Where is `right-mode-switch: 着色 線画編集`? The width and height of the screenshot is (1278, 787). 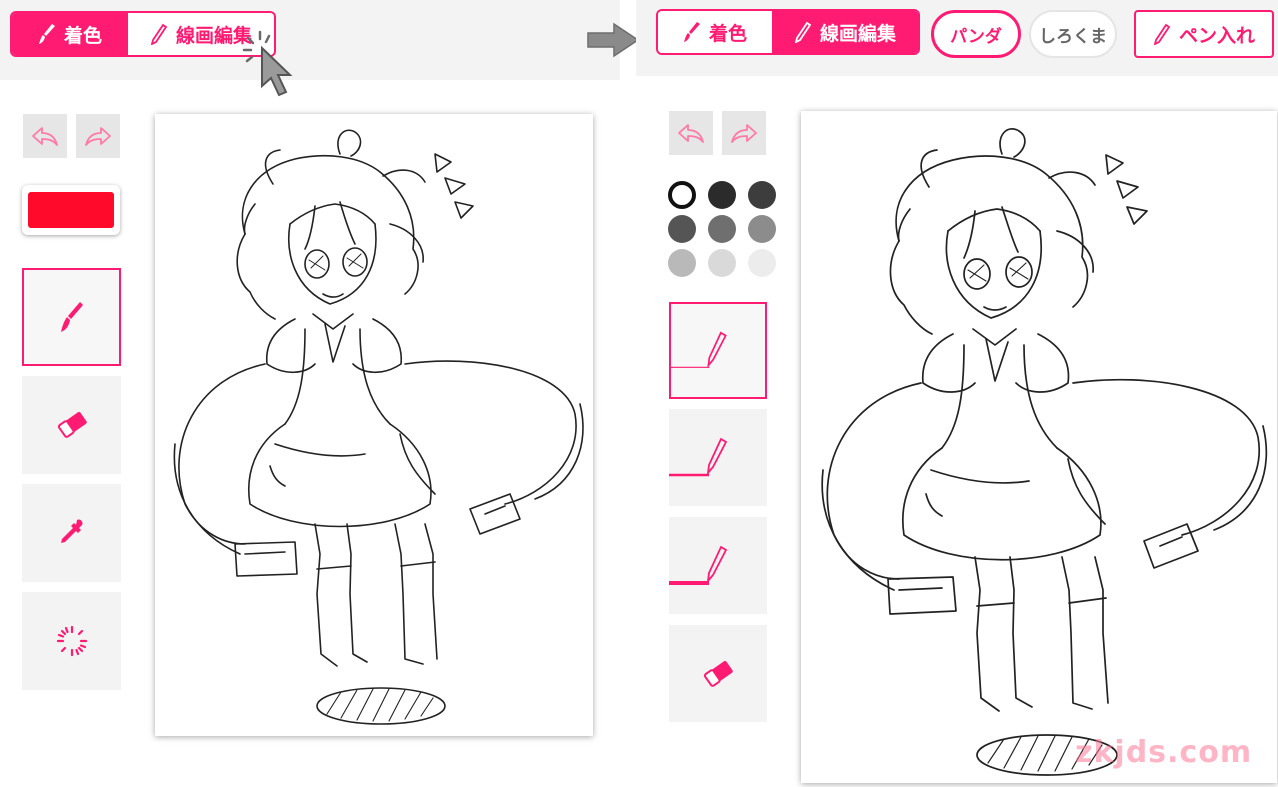
right-mode-switch: 着色 線画編集 is located at coordinates (788, 32).